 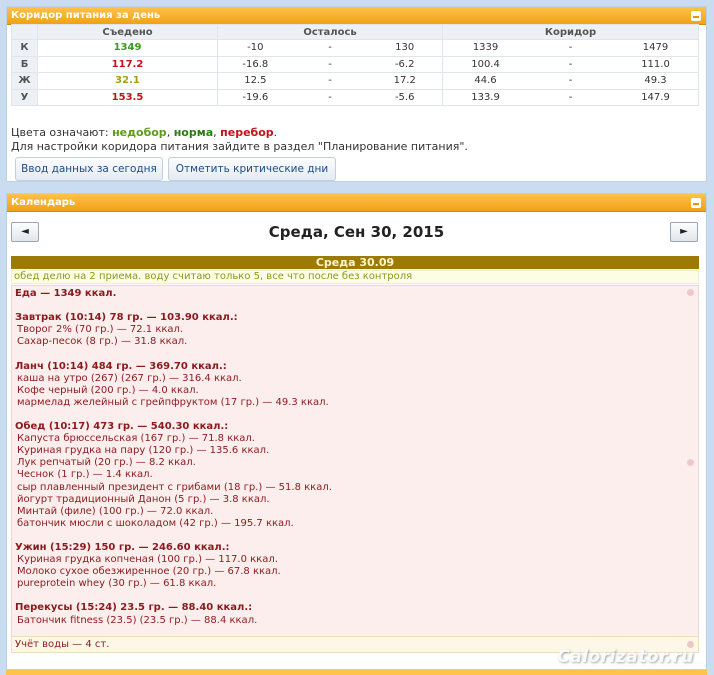 What do you see at coordinates (134, 608) in the screenshot?
I see `meal-header: Перекусы (15:24) 23.5 гр. — 88.40 ккал.:` at bounding box center [134, 608].